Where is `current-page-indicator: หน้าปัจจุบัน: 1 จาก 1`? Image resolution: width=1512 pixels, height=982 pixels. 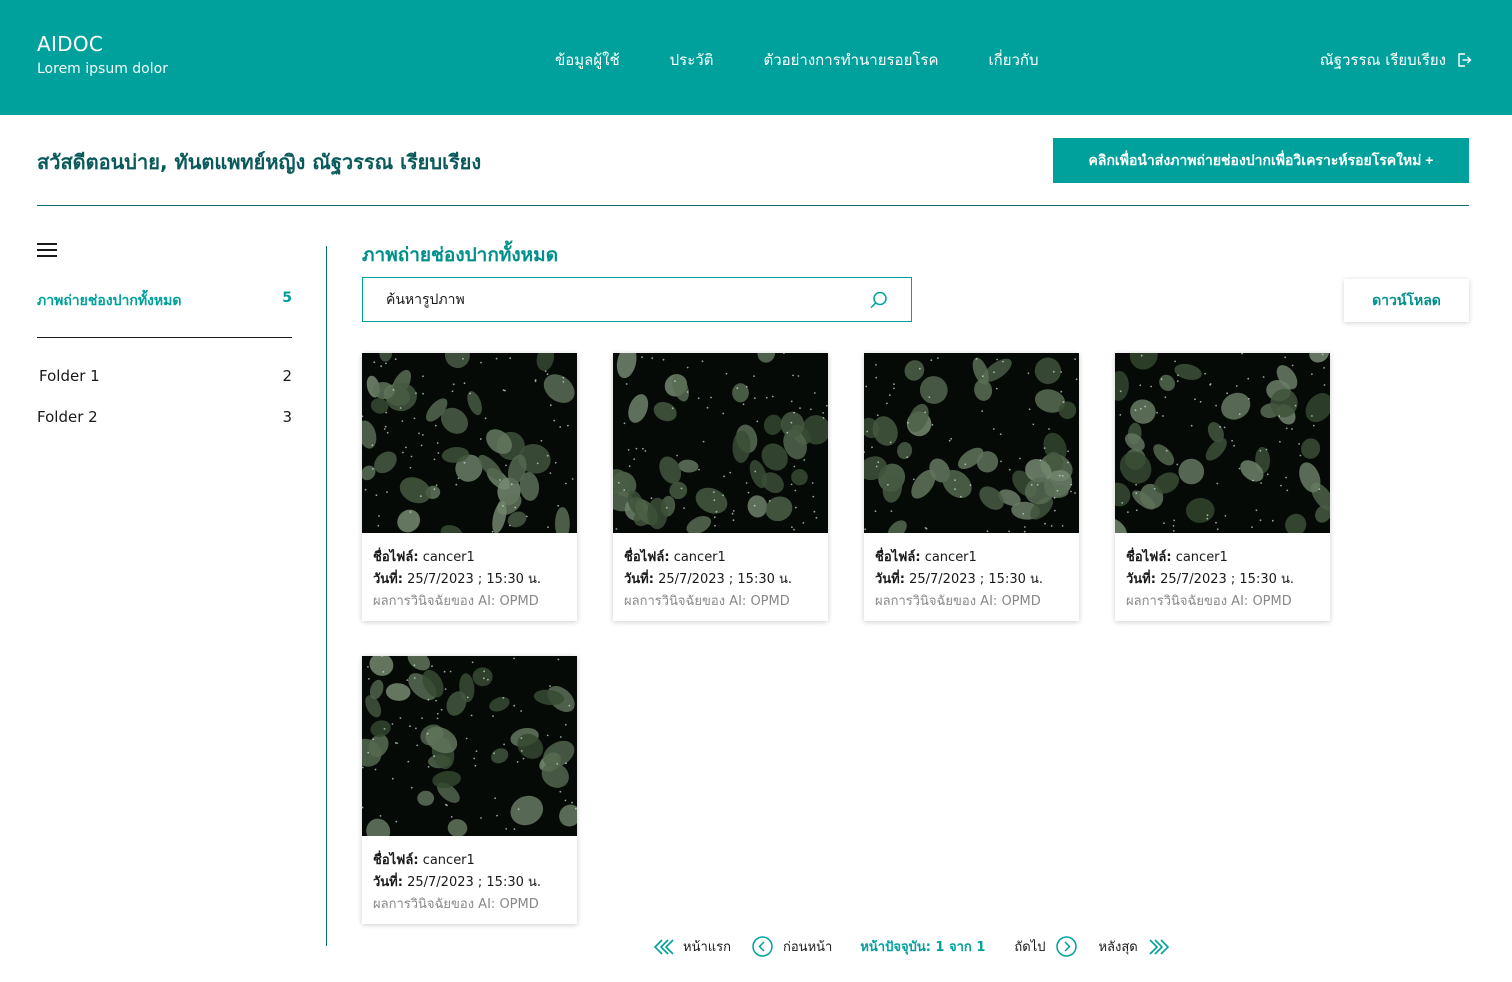 current-page-indicator: หน้าปัจจุบัน: 1 จาก 1 is located at coordinates (923, 947).